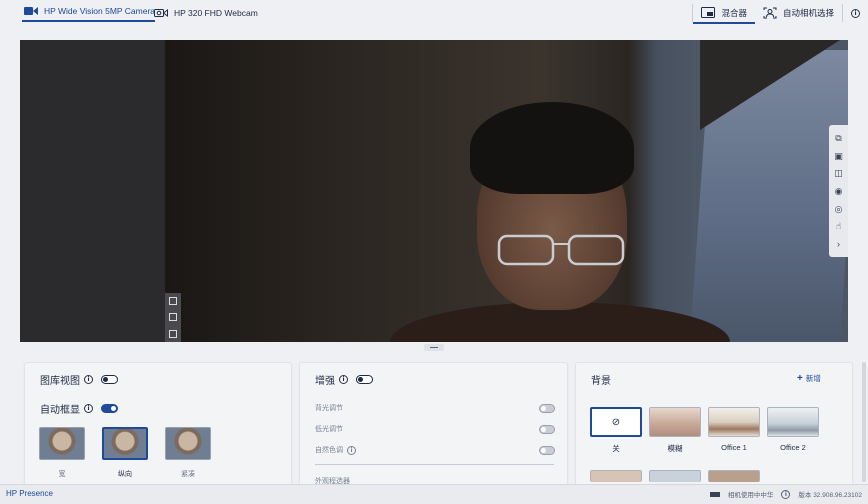  I want to click on top-right-controls: 混合器 自动相机选择 i, so click(780, 13).